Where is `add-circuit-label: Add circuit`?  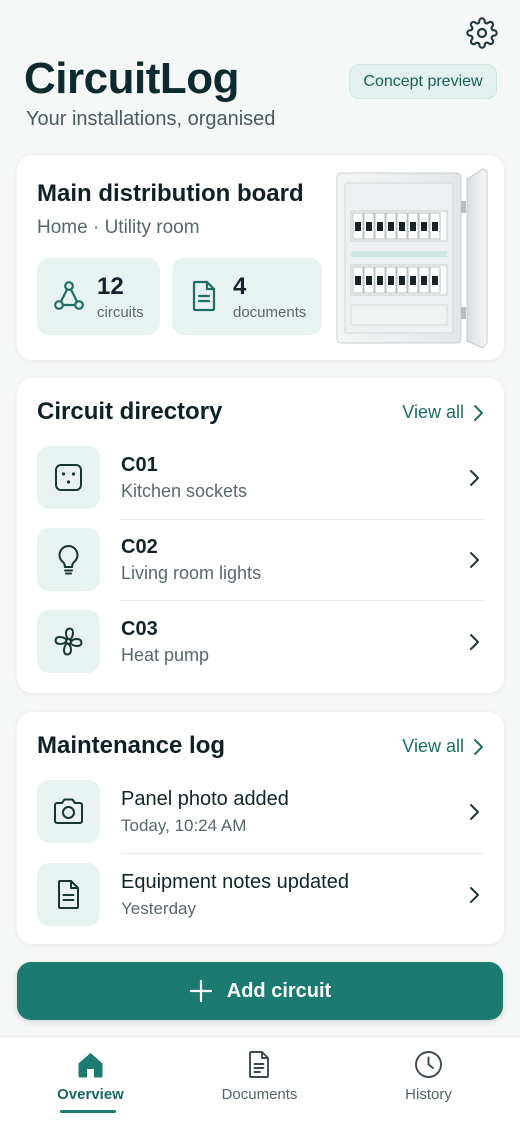
add-circuit-label: Add circuit is located at coordinates (279, 990).